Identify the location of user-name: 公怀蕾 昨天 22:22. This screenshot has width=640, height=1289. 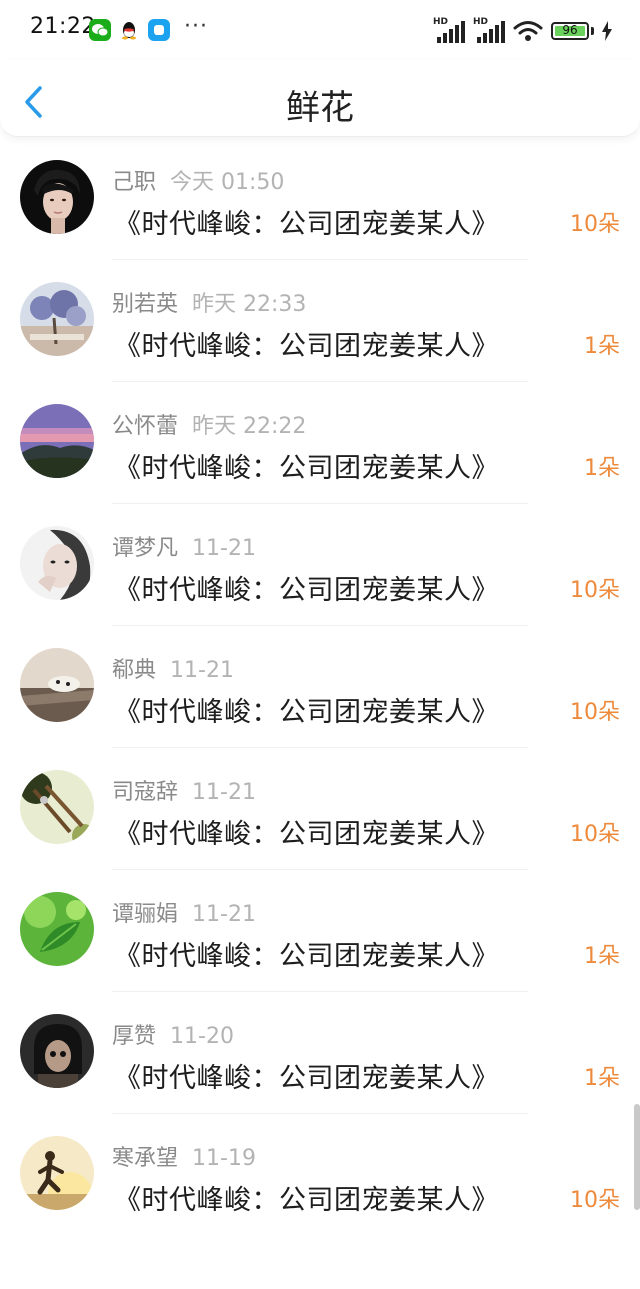
(209, 424).